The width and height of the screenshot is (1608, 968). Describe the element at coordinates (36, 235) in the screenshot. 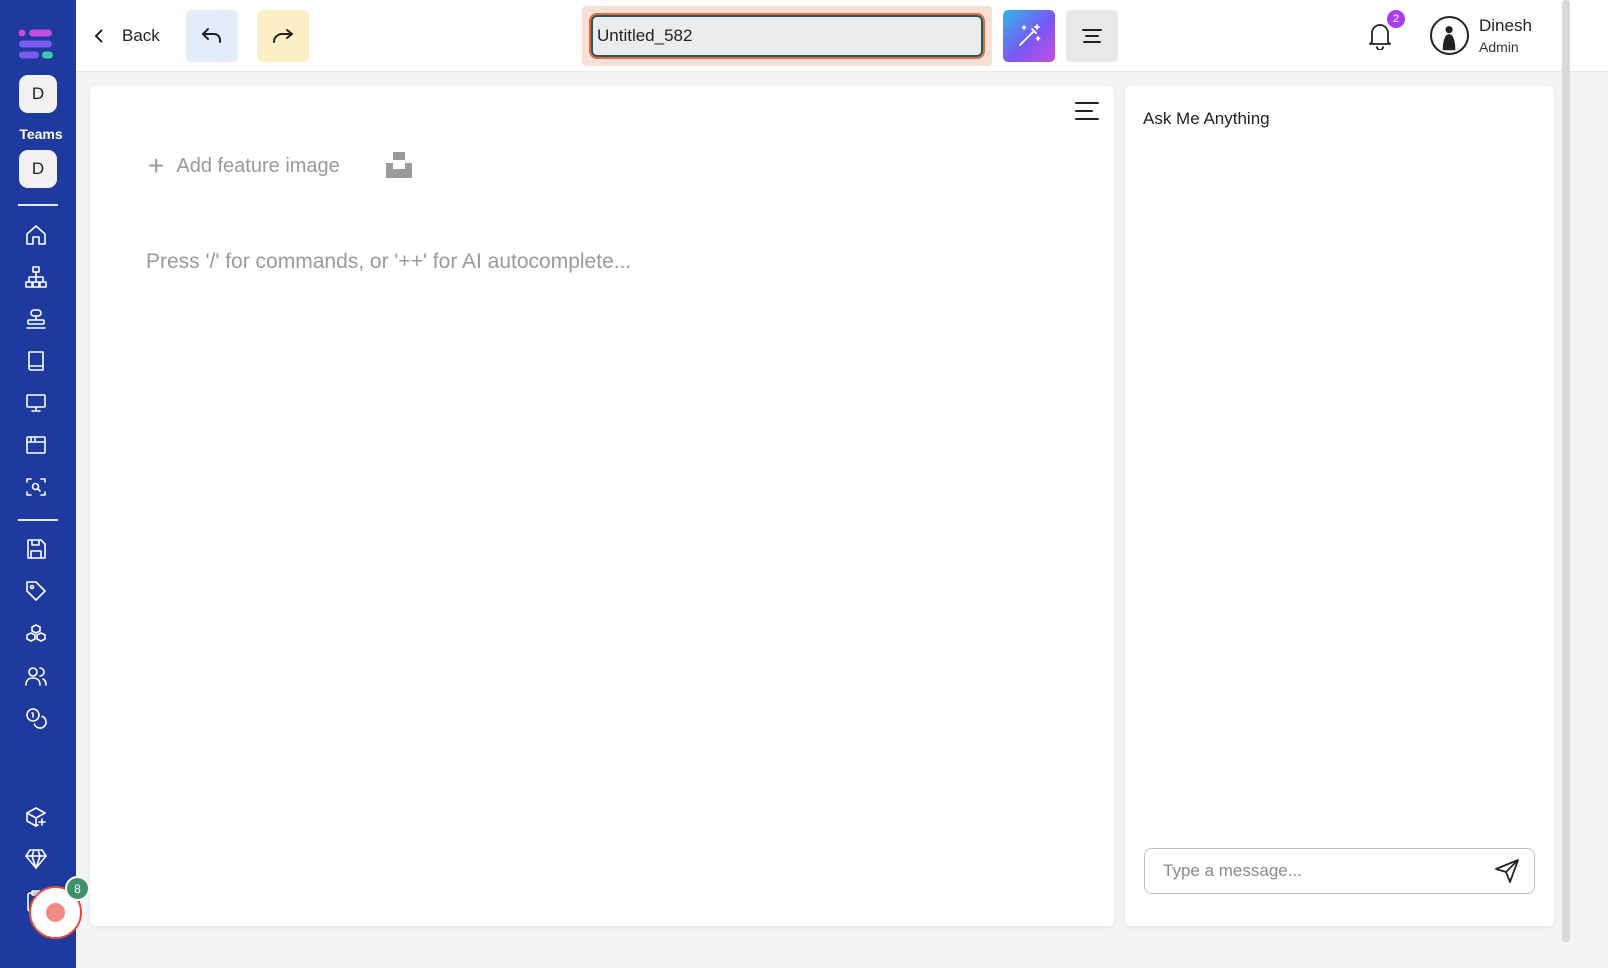

I see `home-icon` at that location.